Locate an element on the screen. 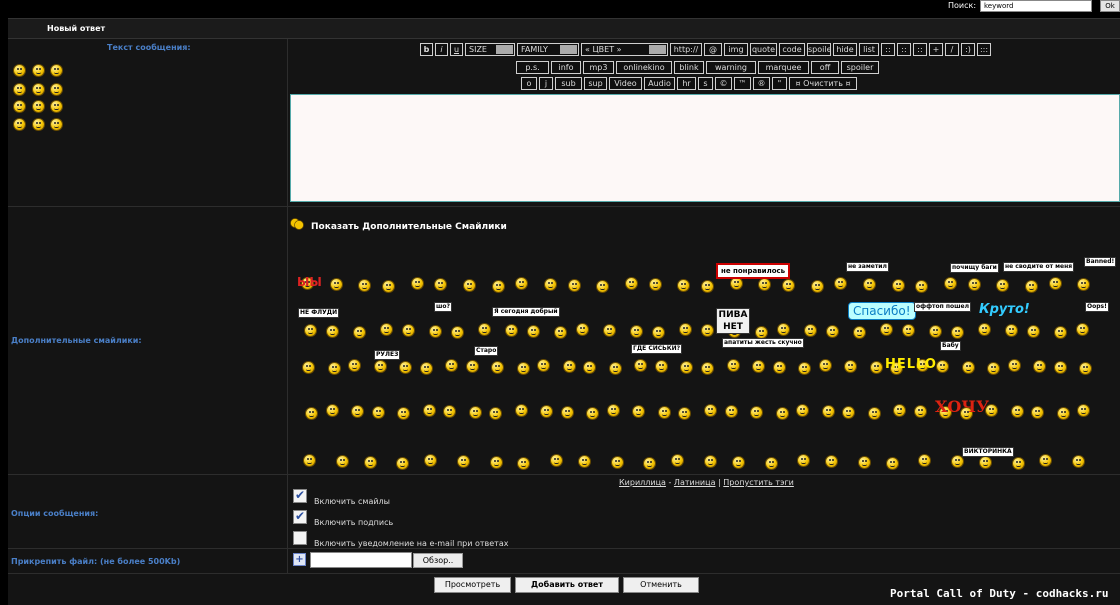  toolbar-button: :: is located at coordinates (904, 49).